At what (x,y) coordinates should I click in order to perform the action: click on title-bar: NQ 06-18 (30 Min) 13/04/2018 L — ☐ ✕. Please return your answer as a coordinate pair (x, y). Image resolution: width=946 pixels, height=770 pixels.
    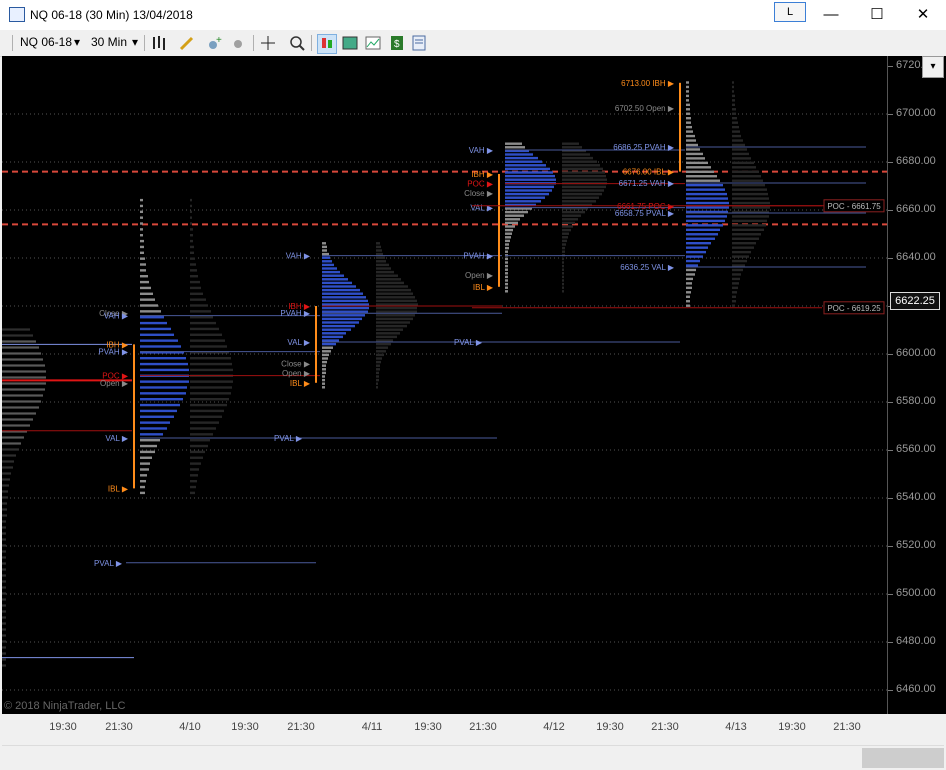
    Looking at the image, I should click on (473, 15).